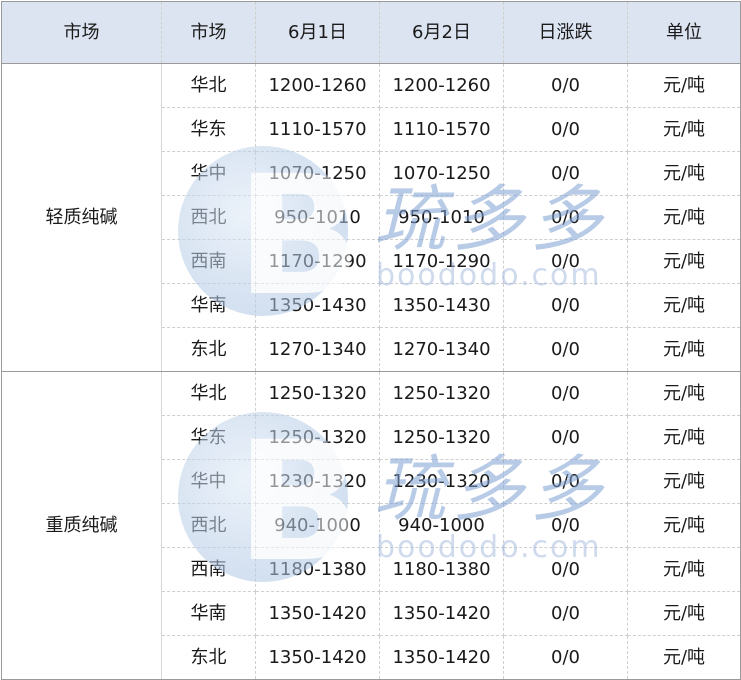 This screenshot has width=741, height=680. Describe the element at coordinates (441, 481) in the screenshot. I see `price-date-2-cell: 1230-1320` at that location.